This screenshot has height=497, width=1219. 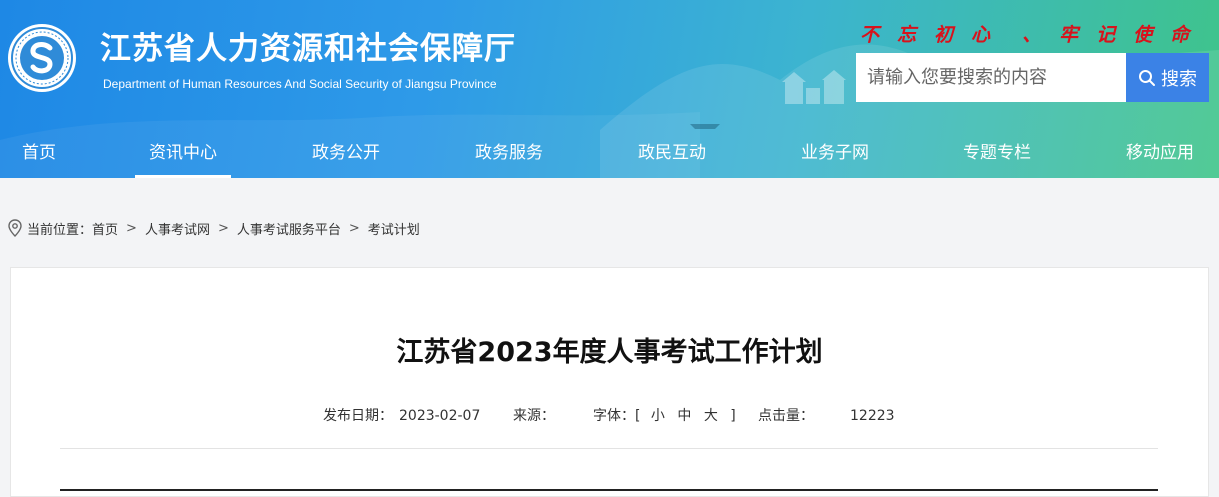 I want to click on search-button-label: 搜索, so click(x=1179, y=79).